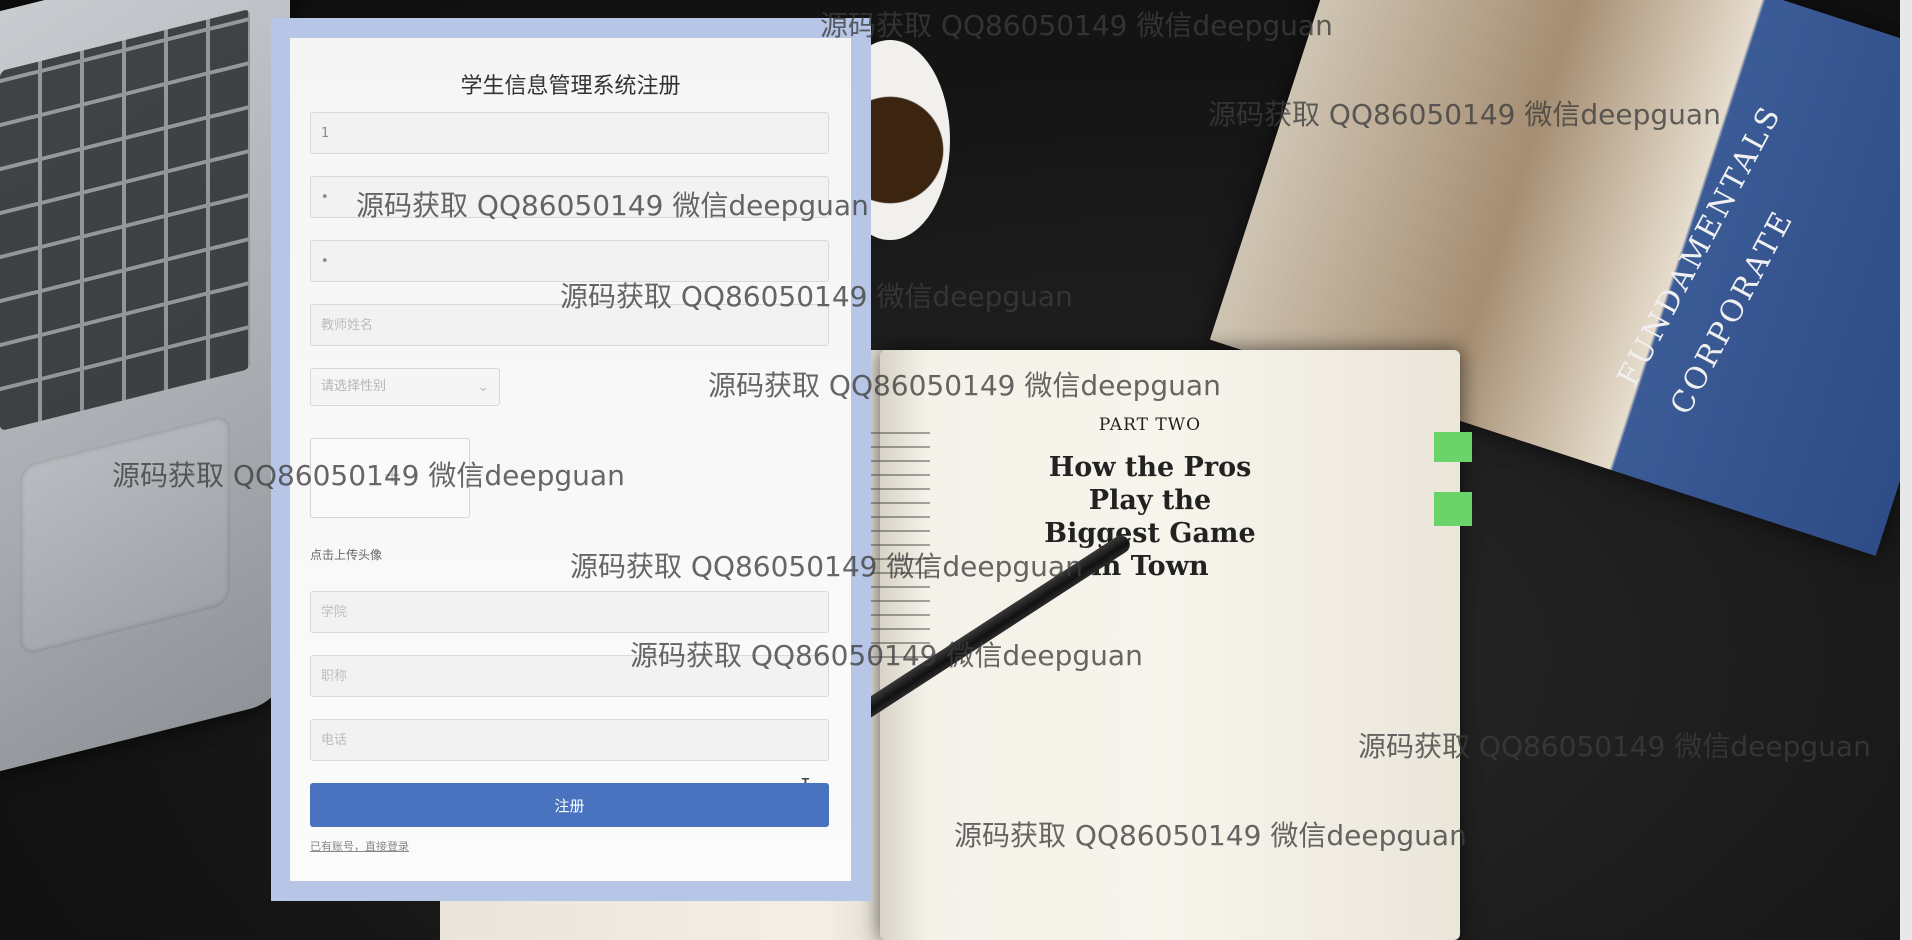  What do you see at coordinates (569, 740) in the screenshot?
I see `phone-input` at bounding box center [569, 740].